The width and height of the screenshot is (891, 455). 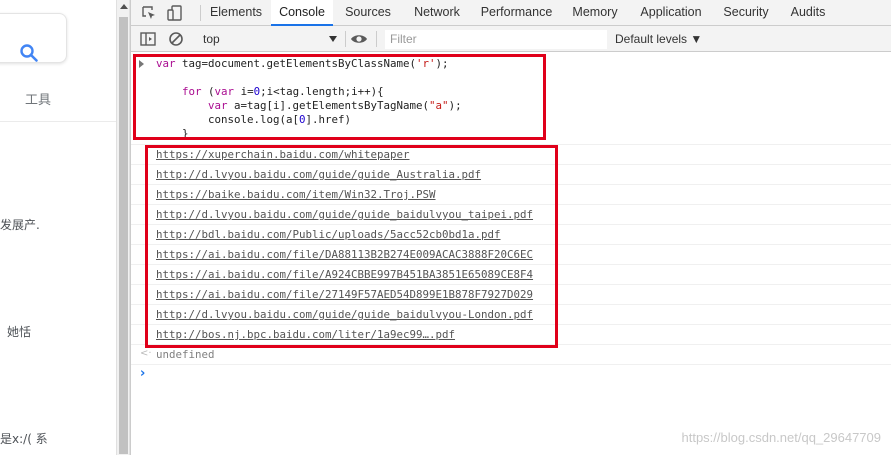 What do you see at coordinates (148, 39) in the screenshot?
I see `show-sidebar-icon` at bounding box center [148, 39].